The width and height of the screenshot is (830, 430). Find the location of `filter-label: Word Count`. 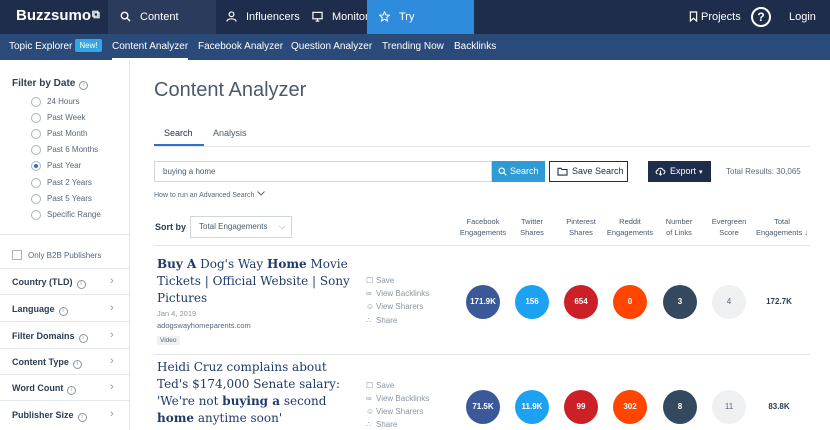

filter-label: Word Count is located at coordinates (38, 388).